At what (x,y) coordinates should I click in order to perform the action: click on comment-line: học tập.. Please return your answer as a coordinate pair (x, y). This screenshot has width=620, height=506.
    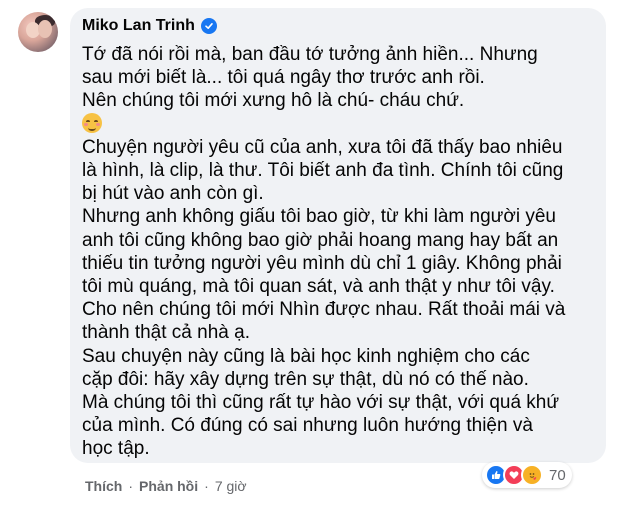
    Looking at the image, I should click on (116, 449).